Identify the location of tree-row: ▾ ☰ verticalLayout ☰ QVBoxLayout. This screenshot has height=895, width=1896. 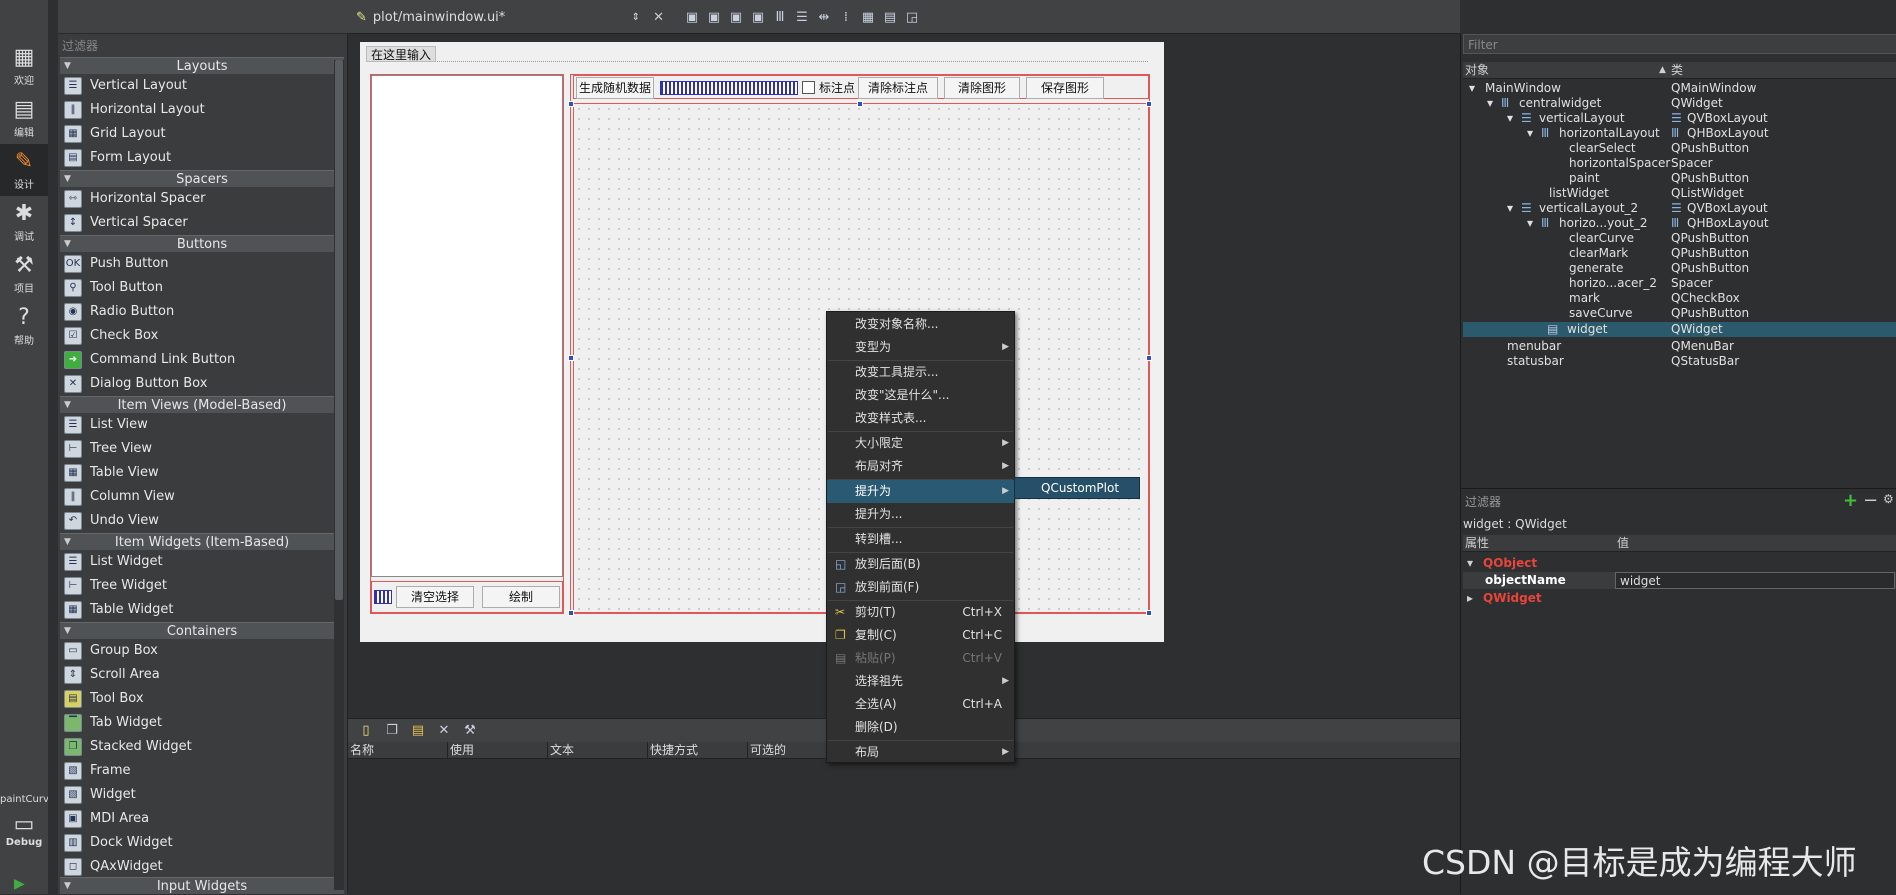
(1679, 118).